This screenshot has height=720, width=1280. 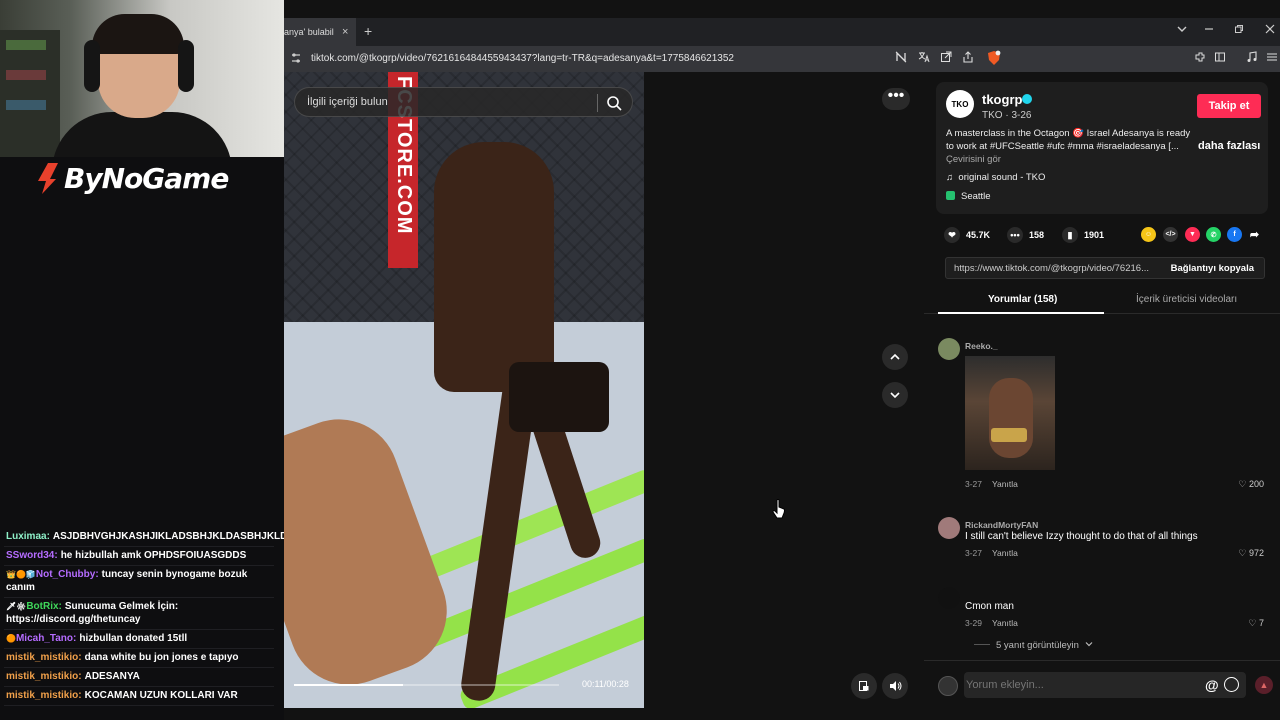 What do you see at coordinates (1272, 57) in the screenshot?
I see `menu-icon` at bounding box center [1272, 57].